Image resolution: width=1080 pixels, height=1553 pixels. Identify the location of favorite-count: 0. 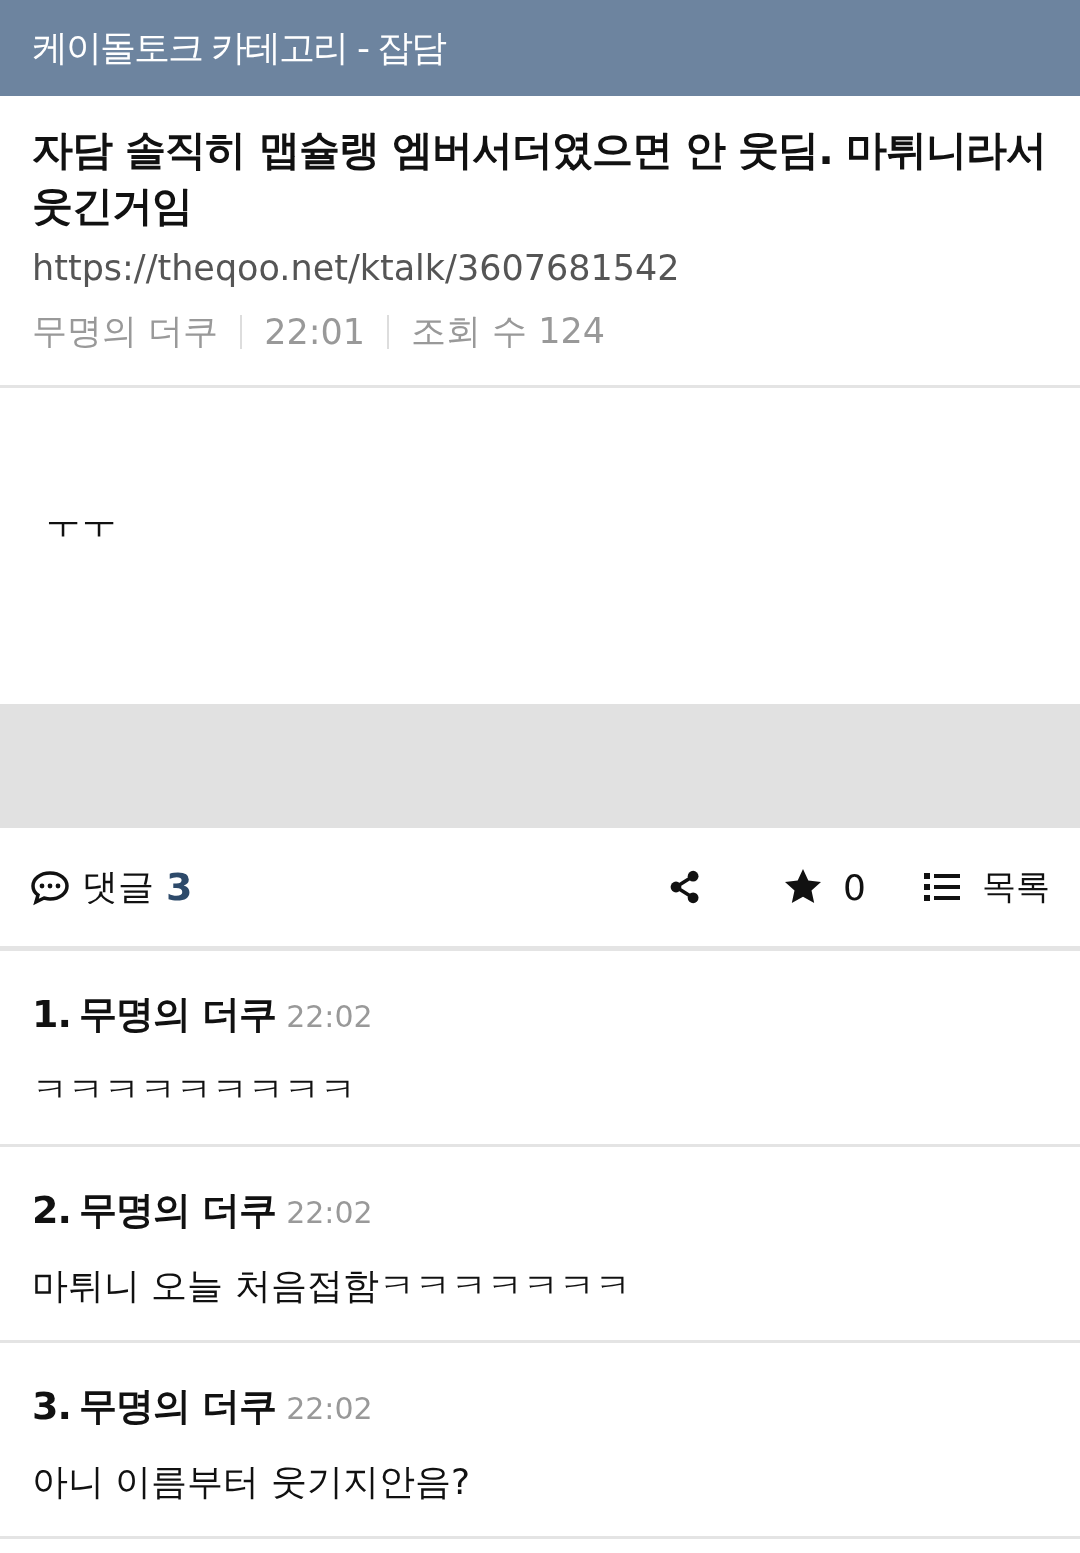
(854, 887).